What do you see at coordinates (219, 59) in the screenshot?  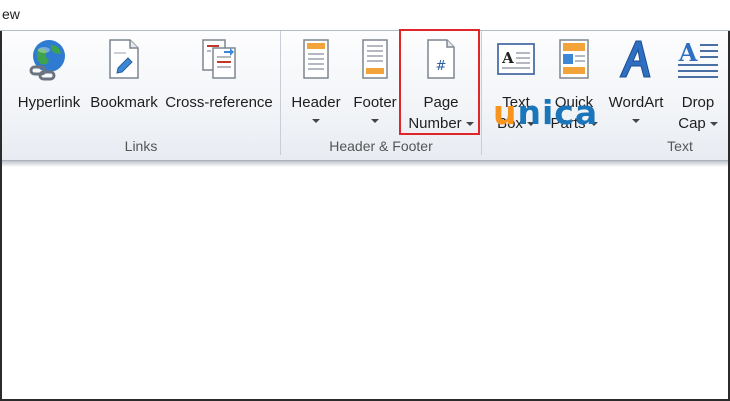 I see `cross-reference-icon` at bounding box center [219, 59].